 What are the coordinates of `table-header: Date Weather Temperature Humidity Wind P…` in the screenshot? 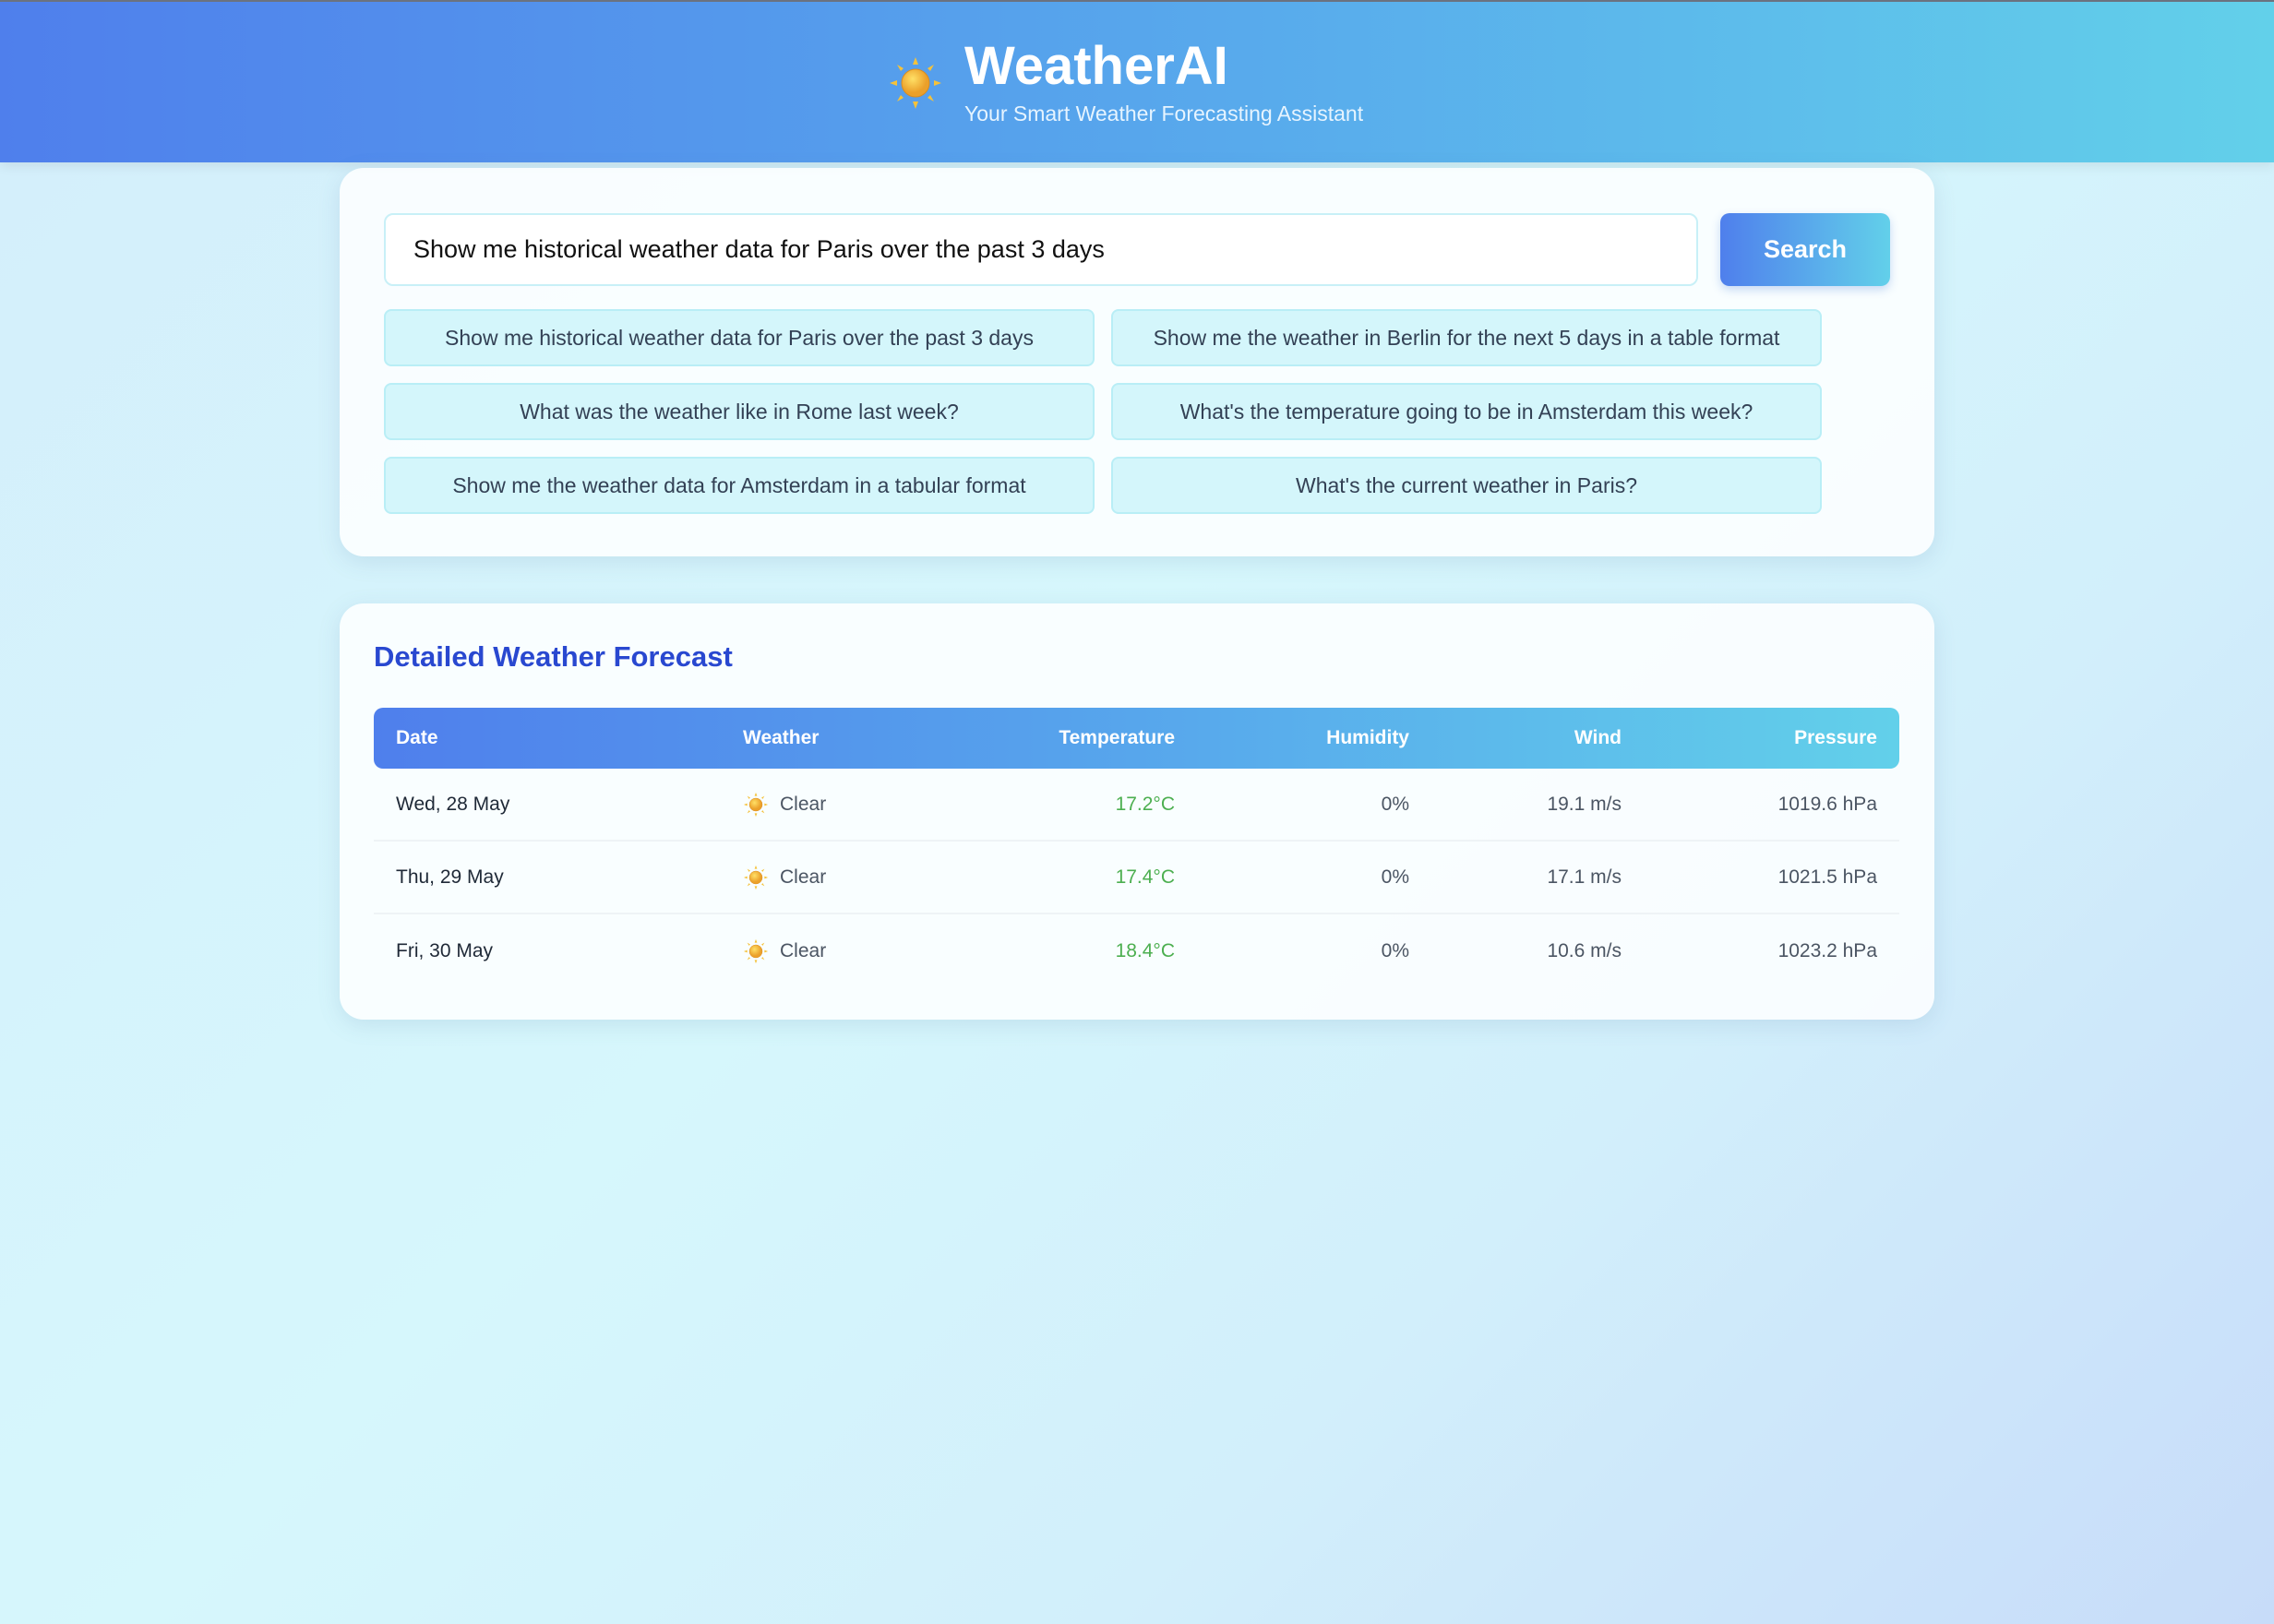 It's located at (1136, 738).